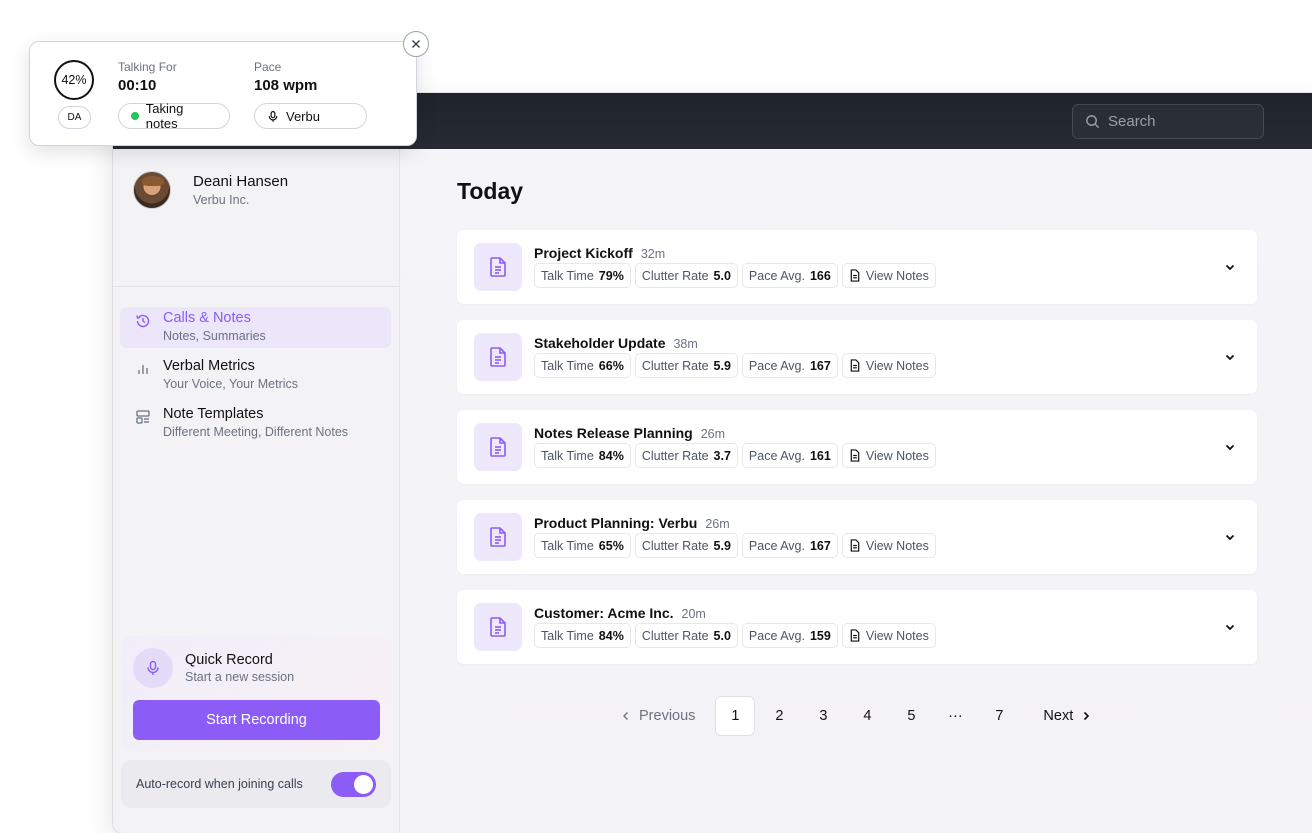 The image size is (1312, 833). I want to click on pace-label: Pace, so click(268, 67).